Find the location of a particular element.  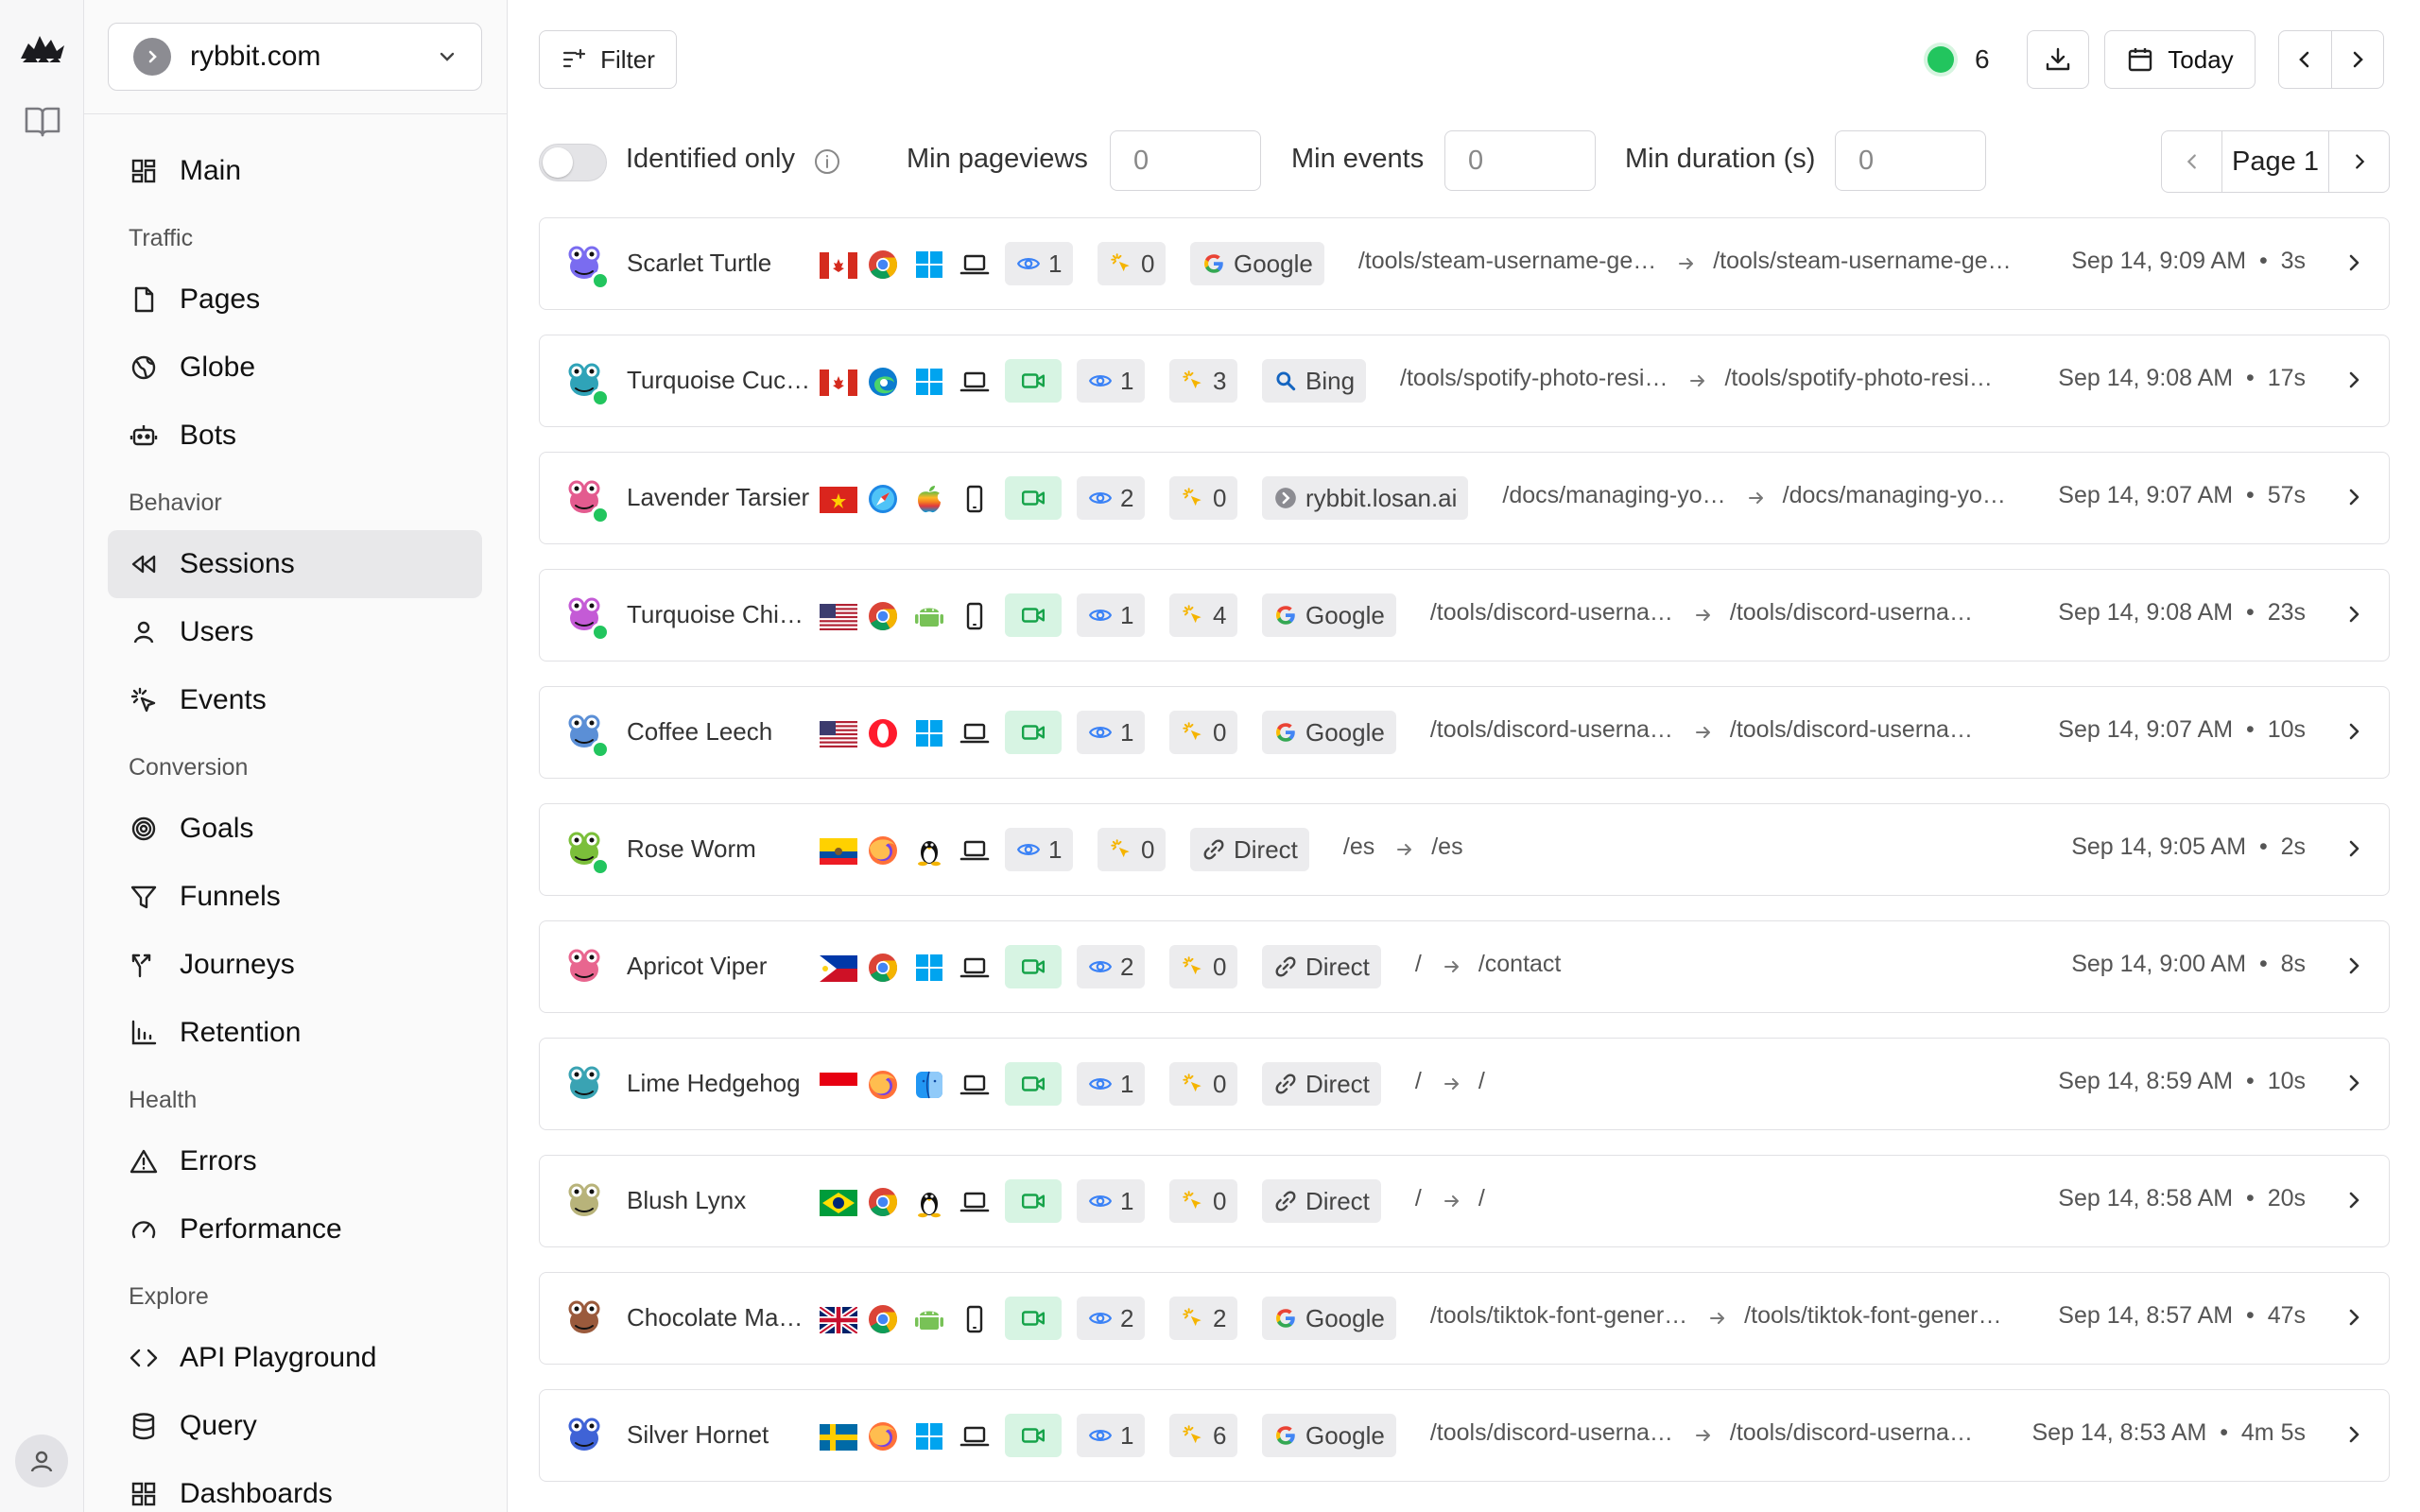

sidebar-item-dashboards: Dashboards is located at coordinates (295, 1486).